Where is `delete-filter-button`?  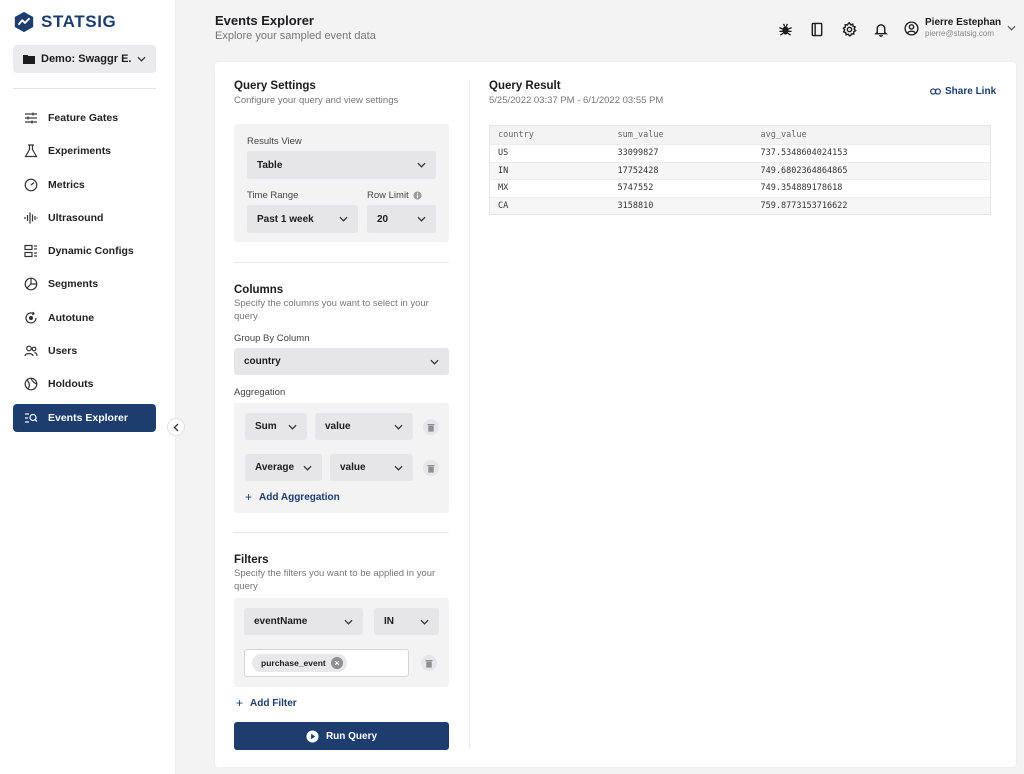 delete-filter-button is located at coordinates (429, 663).